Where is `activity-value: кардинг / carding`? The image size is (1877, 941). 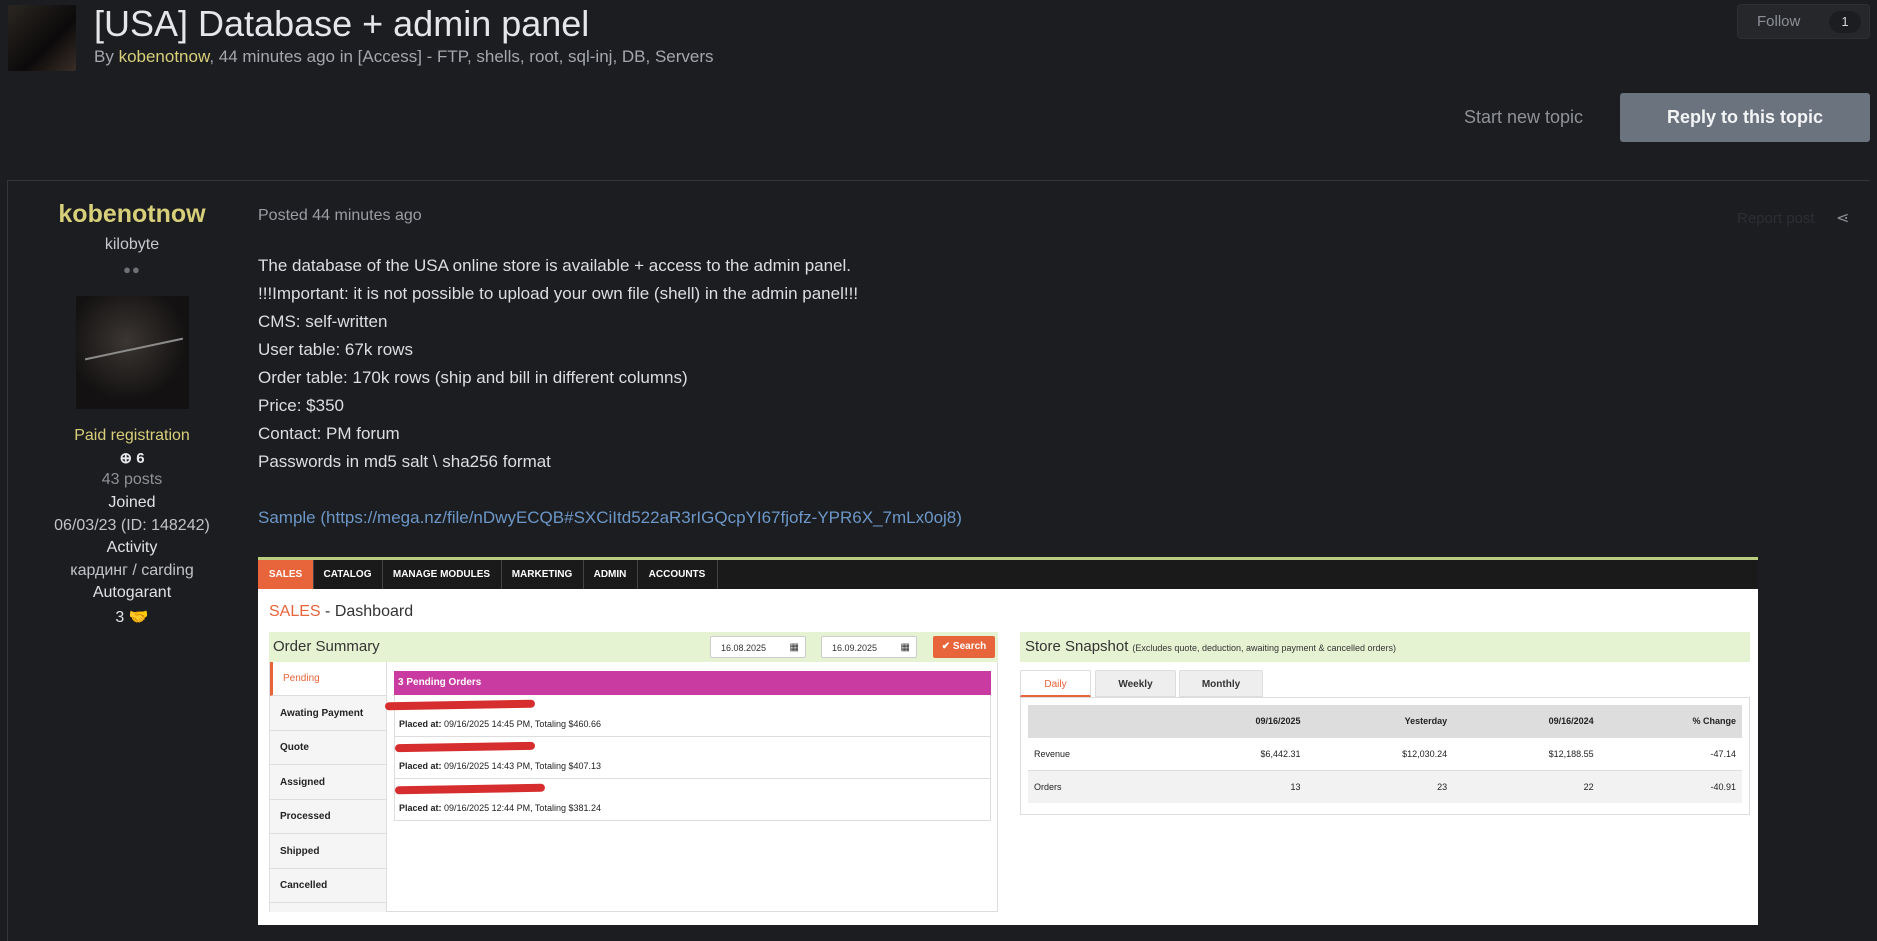 activity-value: кардинг / carding is located at coordinates (132, 570).